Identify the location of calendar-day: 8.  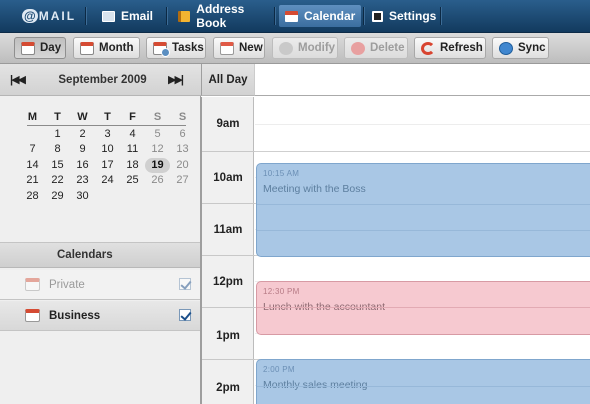
(57, 150).